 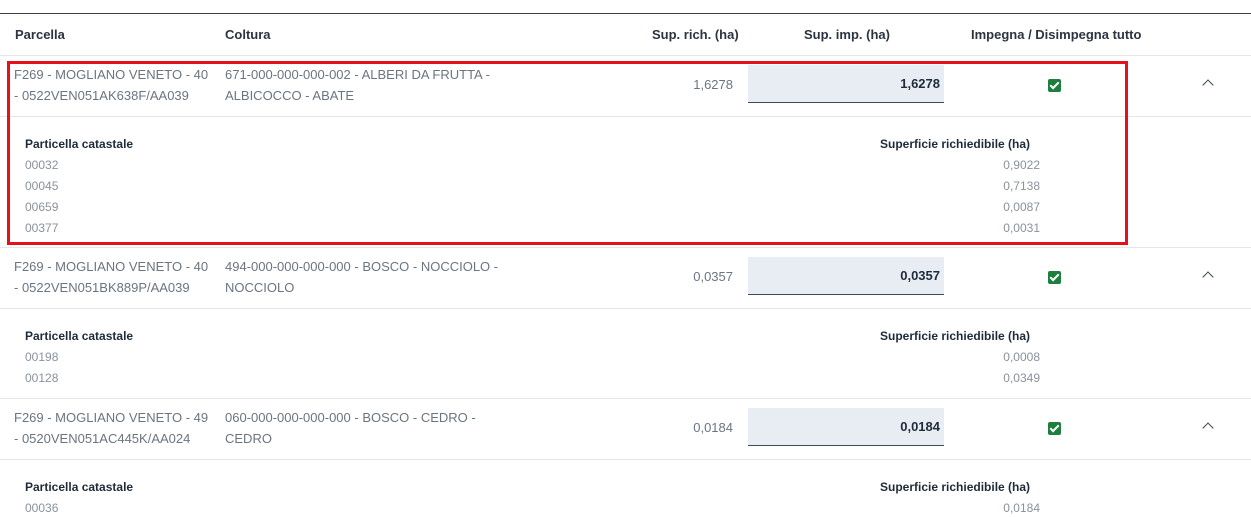 What do you see at coordinates (713, 427) in the screenshot?
I see `sup-rich-value: 0,0184` at bounding box center [713, 427].